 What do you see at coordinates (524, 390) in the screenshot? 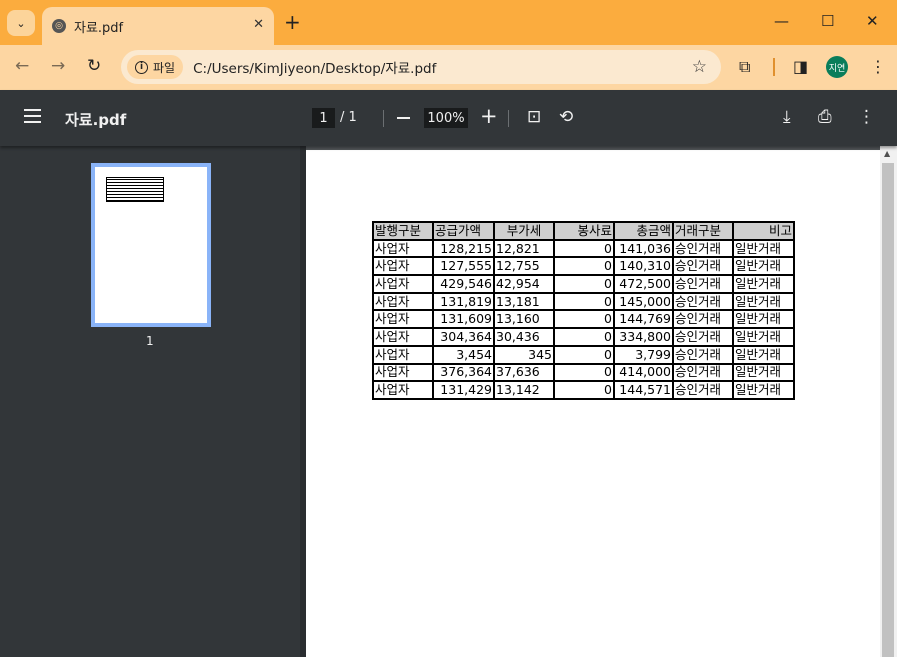
I see `table-cell: 13,142` at bounding box center [524, 390].